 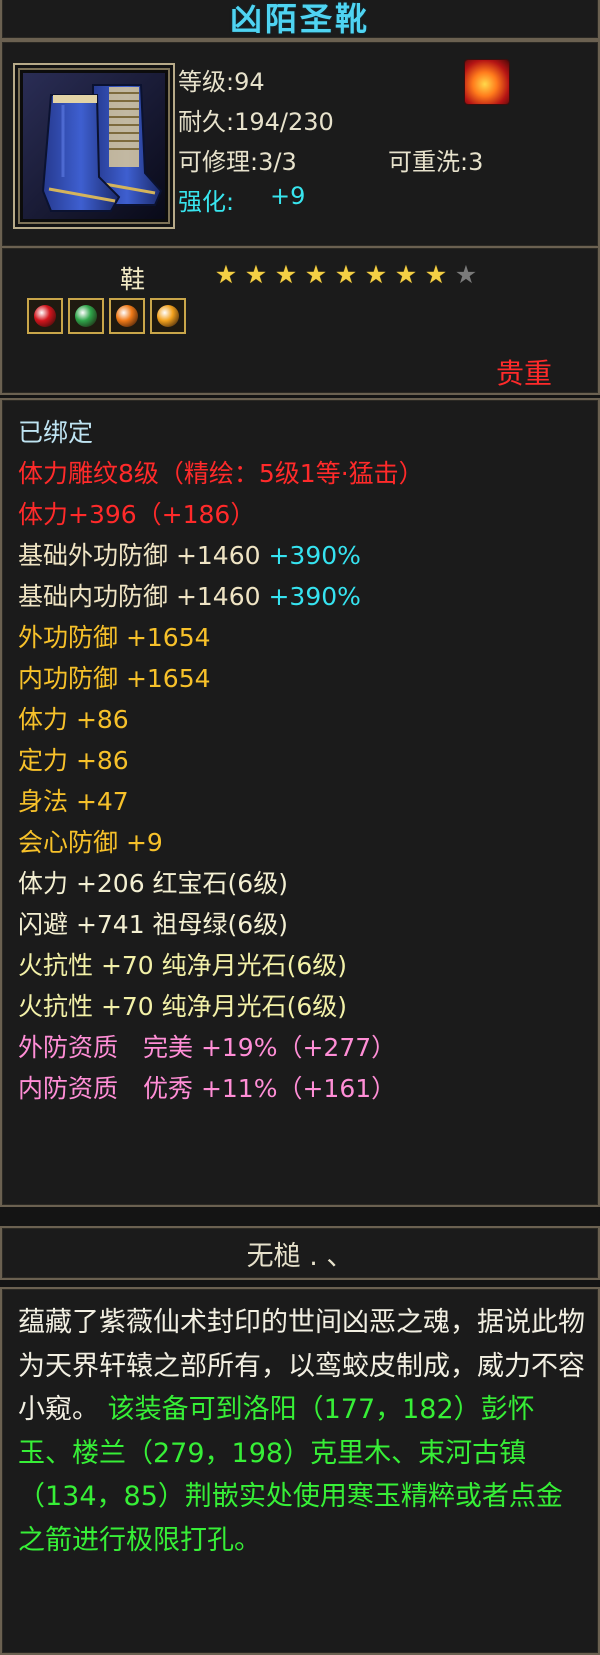 I want to click on attribute-segment: 体力+396（+186）, so click(x=137, y=514).